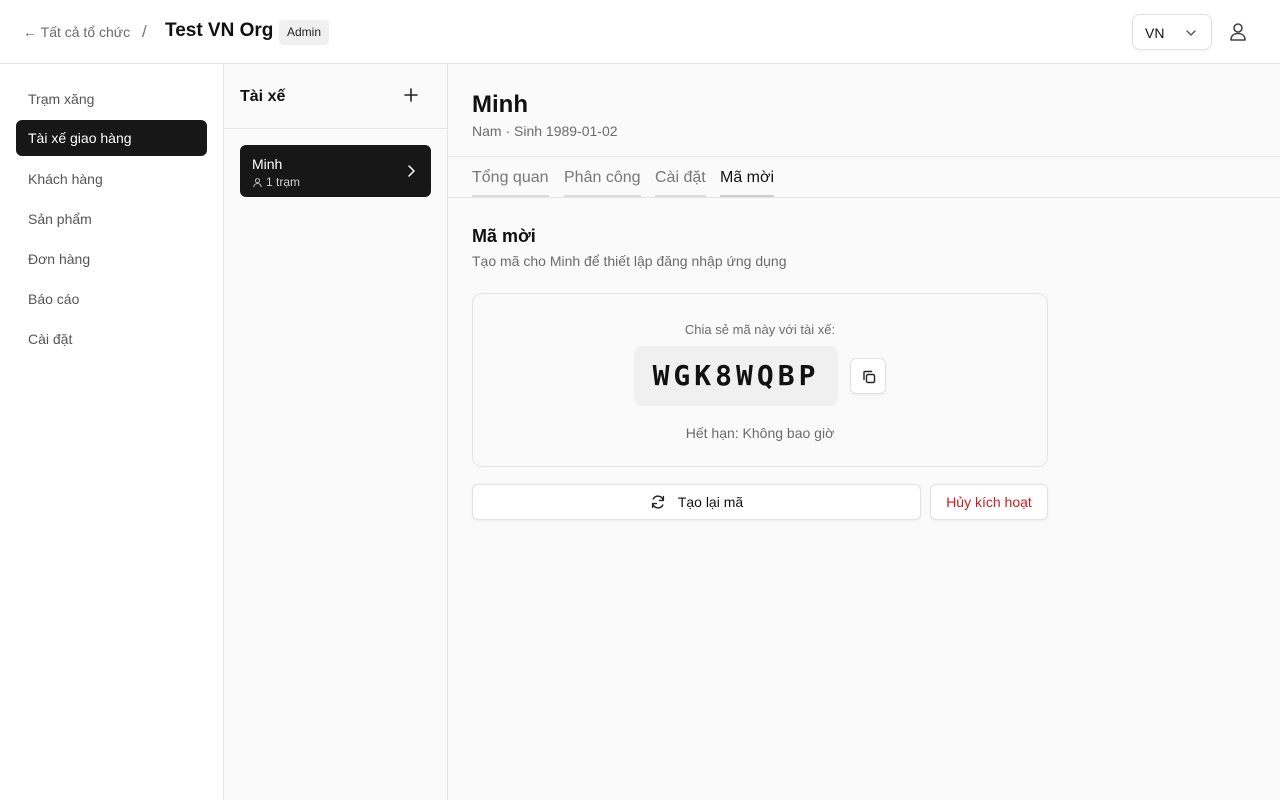 This screenshot has height=800, width=1280. Describe the element at coordinates (760, 329) in the screenshot. I see `share-instruction: Chia sẻ mã này với tài xế:` at that location.